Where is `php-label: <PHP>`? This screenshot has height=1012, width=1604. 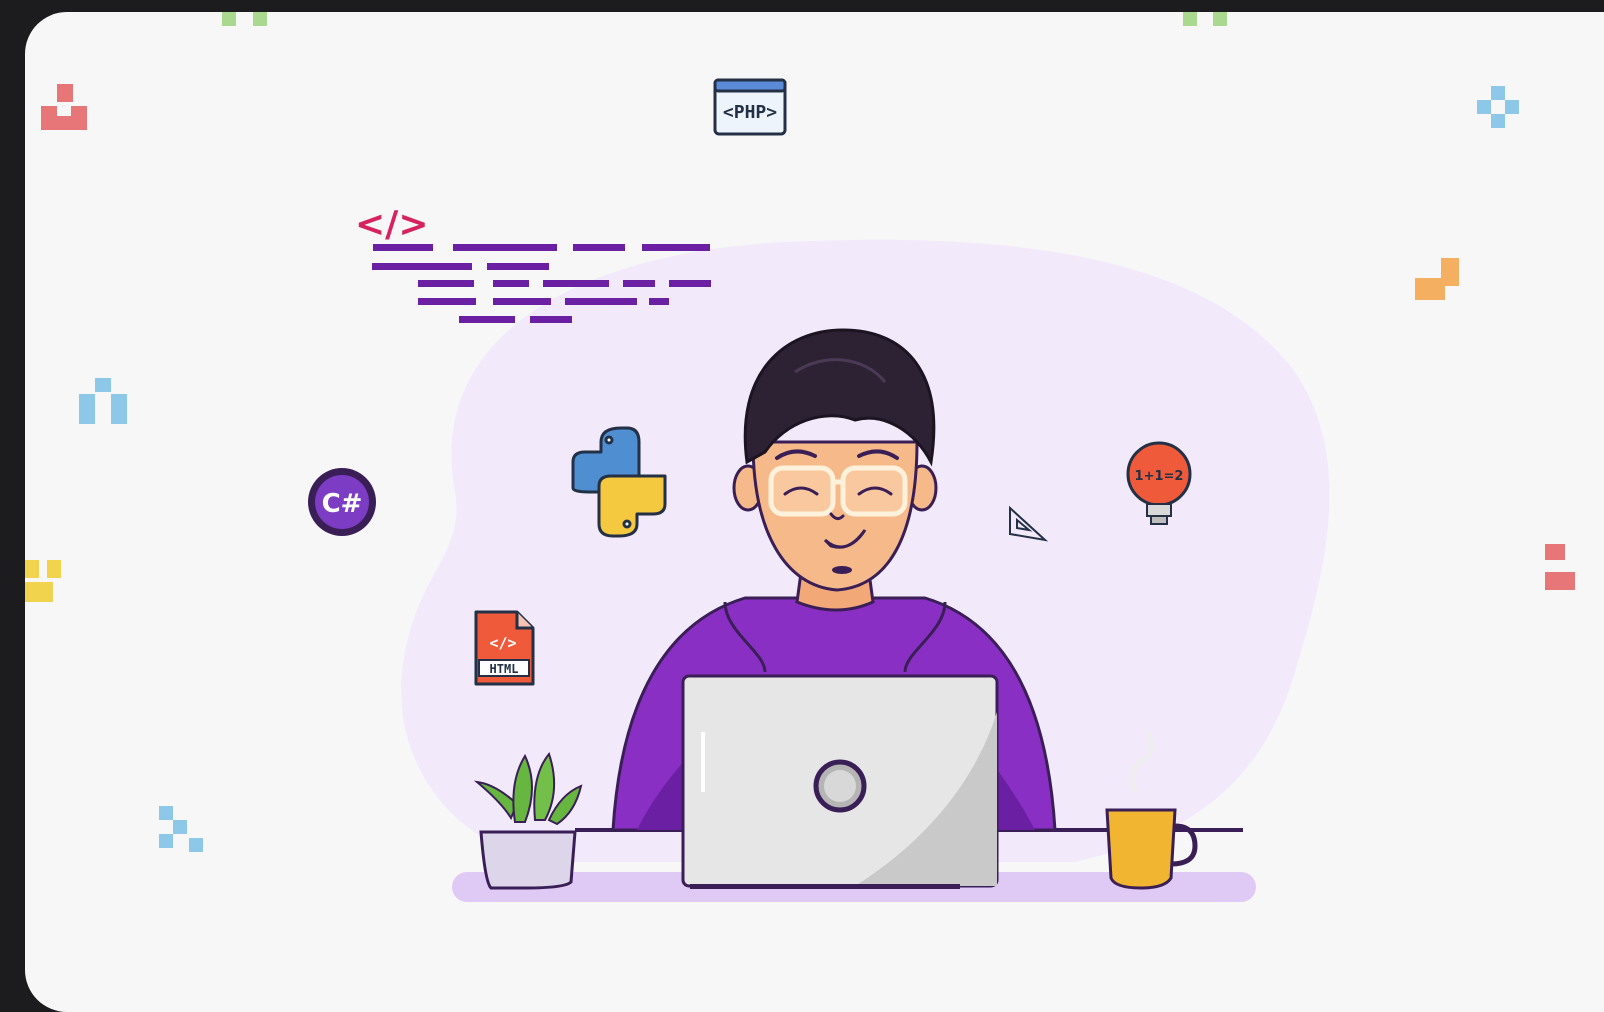 php-label: <PHP> is located at coordinates (750, 112).